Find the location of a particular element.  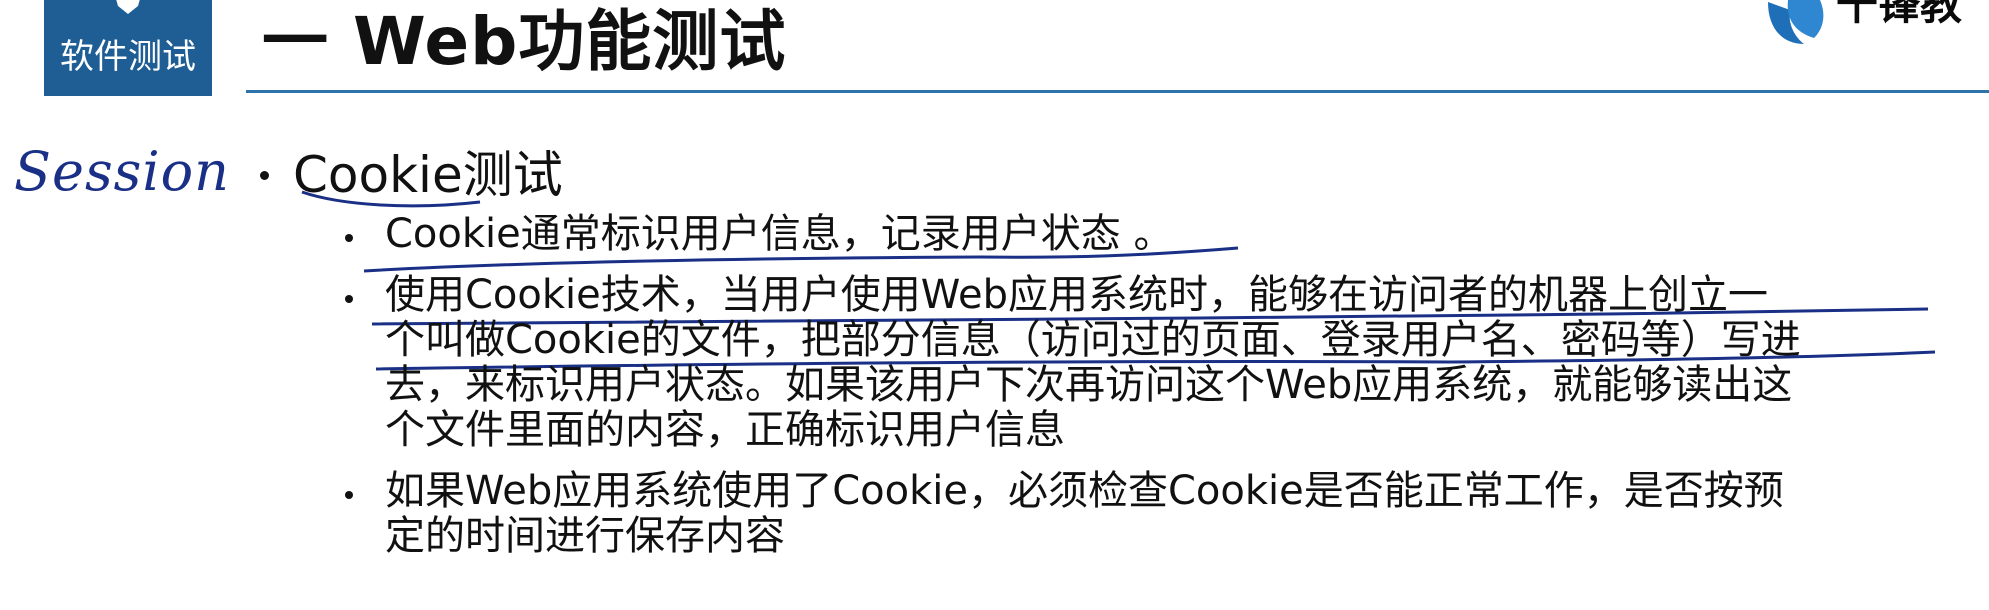

brand-logo-icon is located at coordinates (1796, 22).